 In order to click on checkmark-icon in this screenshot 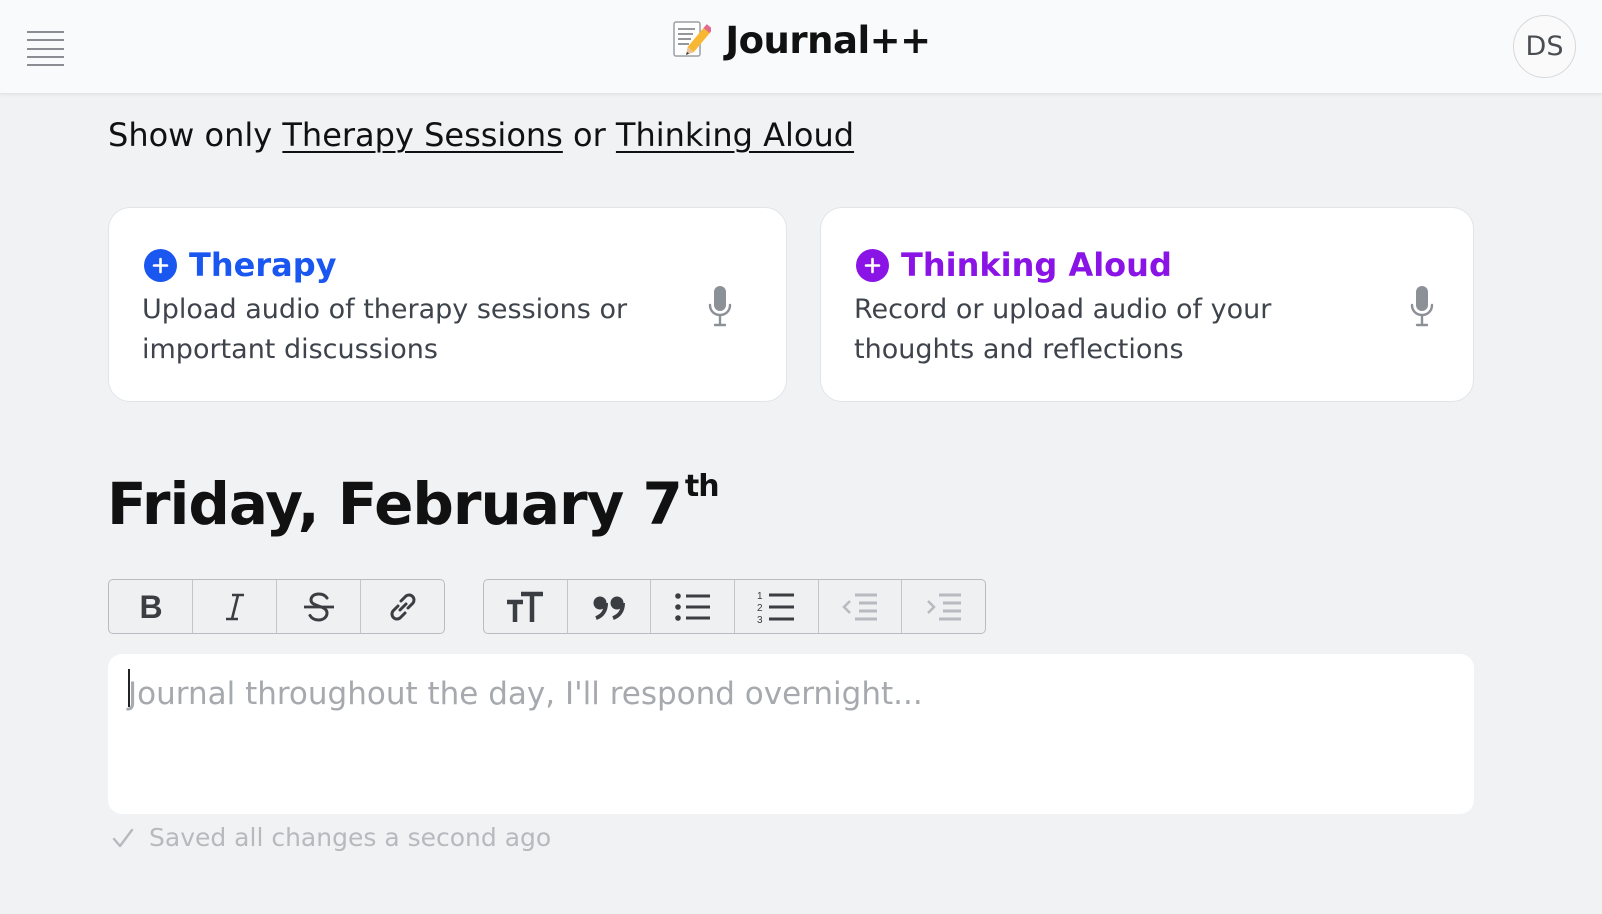, I will do `click(123, 837)`.